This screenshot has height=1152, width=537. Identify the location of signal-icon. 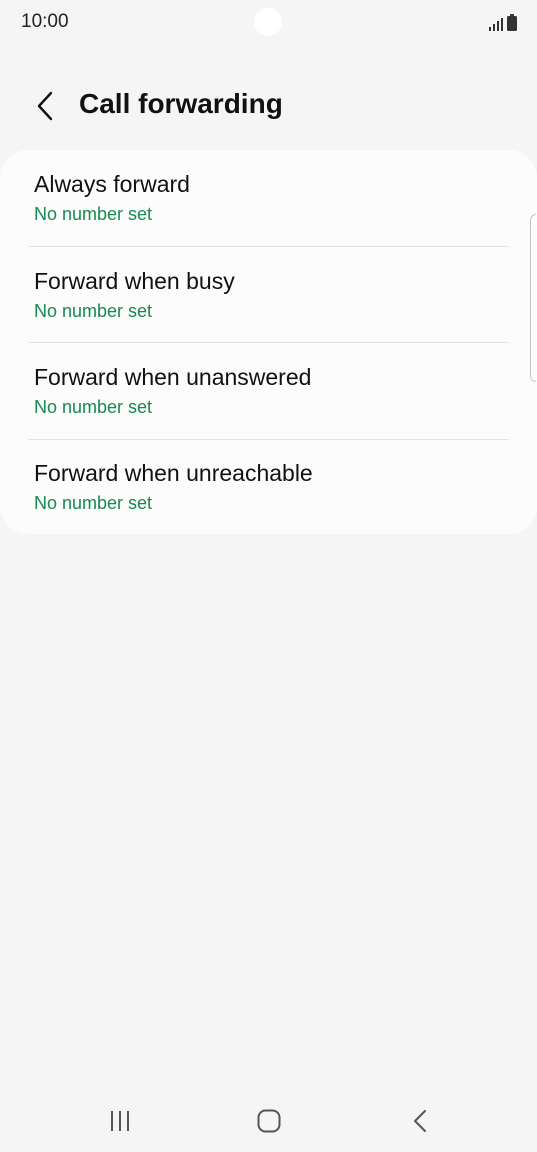
(496, 24).